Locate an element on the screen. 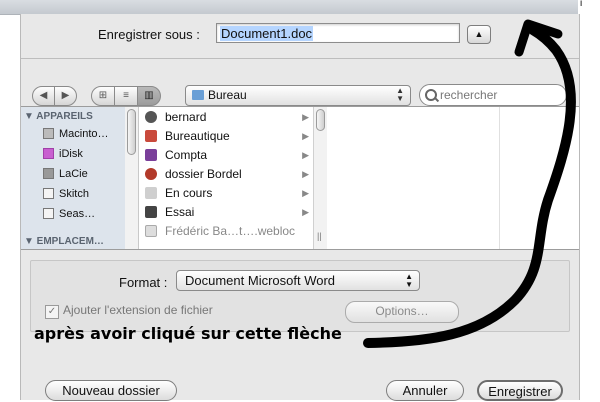 The width and height of the screenshot is (600, 402). filename-input: Document1.doc is located at coordinates (338, 33).